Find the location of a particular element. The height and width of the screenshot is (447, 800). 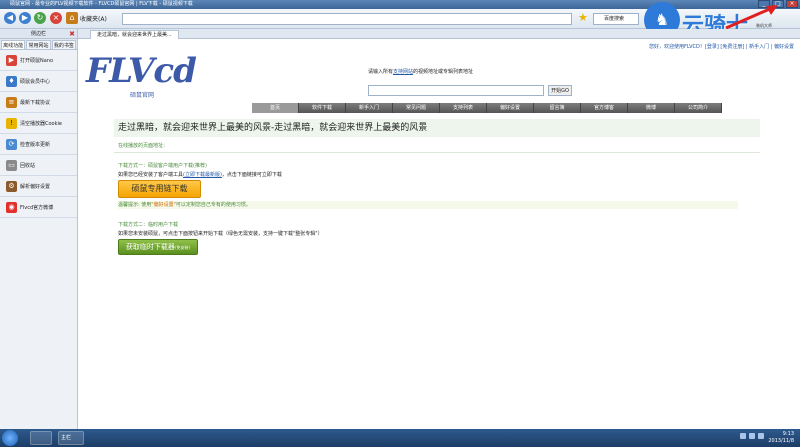

method1-desc-suffix: ，点击下面链接可立即下载 is located at coordinates (251, 175).